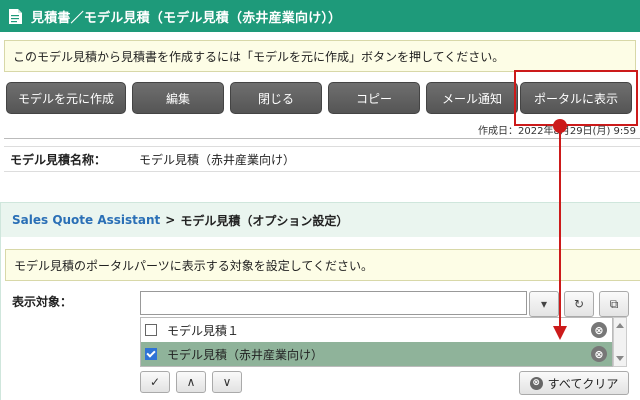 This screenshot has height=400, width=640. What do you see at coordinates (374, 98) in the screenshot?
I see `copy-button: コピー` at bounding box center [374, 98].